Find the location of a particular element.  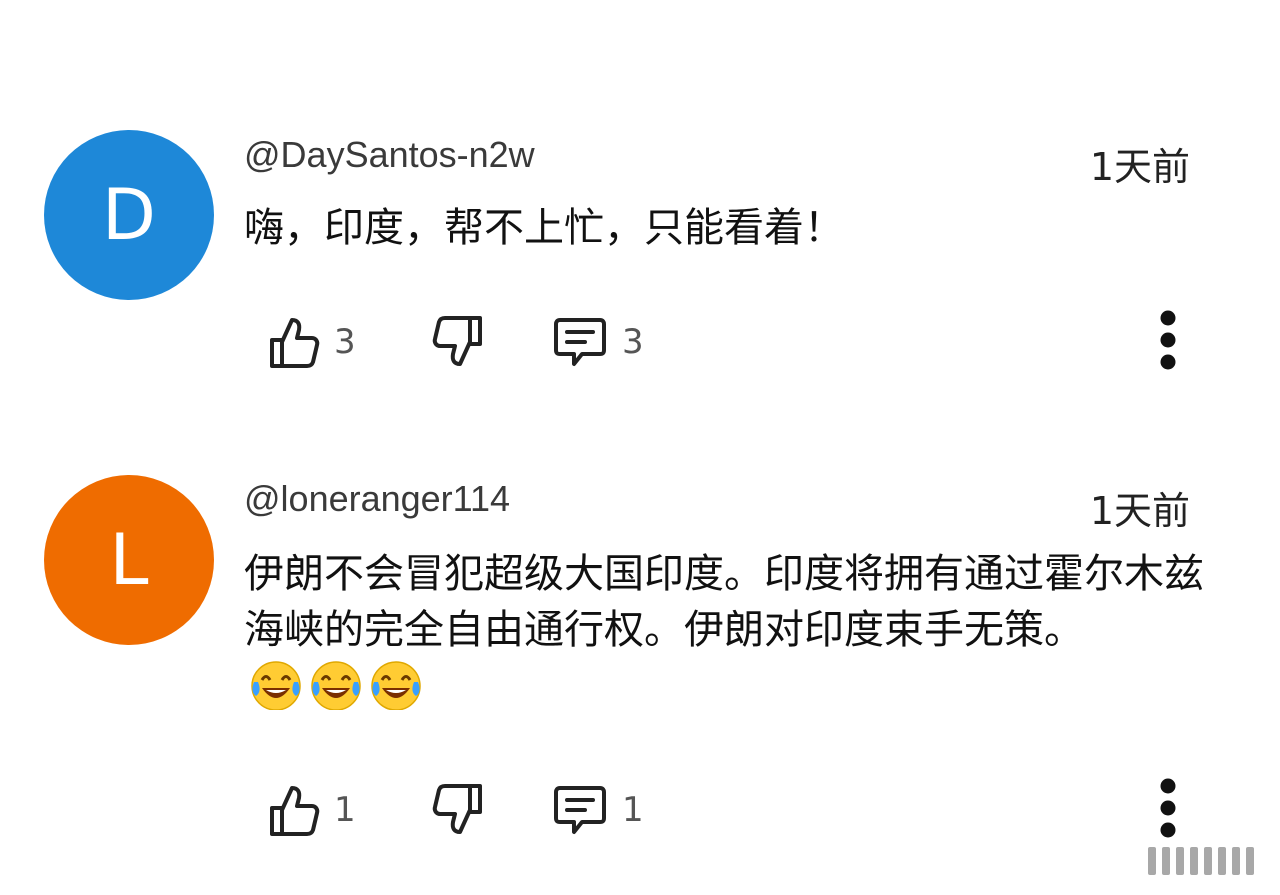

avatar: D is located at coordinates (129, 215).